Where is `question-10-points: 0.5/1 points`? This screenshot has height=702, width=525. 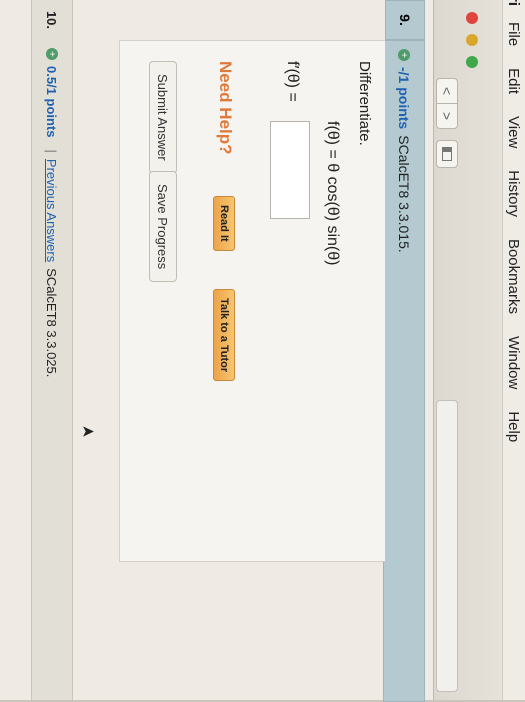
question-10-points: 0.5/1 points is located at coordinates (52, 102).